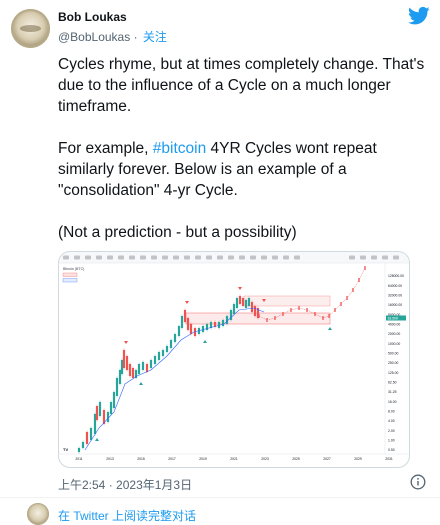  Describe the element at coordinates (395, 286) in the screenshot. I see `y-tick-label: 64000.00` at that location.